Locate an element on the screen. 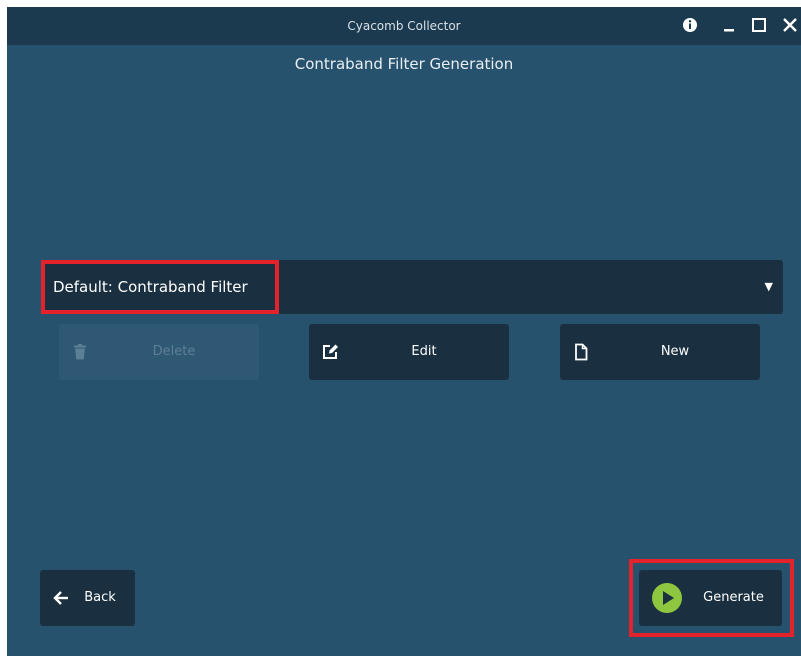  info-icon is located at coordinates (690, 25).